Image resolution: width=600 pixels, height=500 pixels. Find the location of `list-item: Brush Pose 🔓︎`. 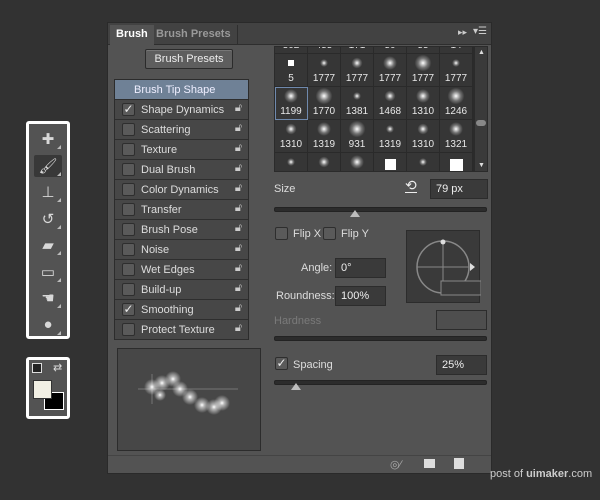

list-item: Brush Pose 🔓︎ is located at coordinates (181, 230).